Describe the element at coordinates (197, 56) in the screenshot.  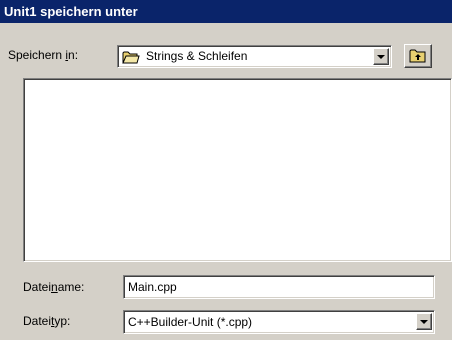
I see `save-in-value: Strings & Schleifen` at that location.